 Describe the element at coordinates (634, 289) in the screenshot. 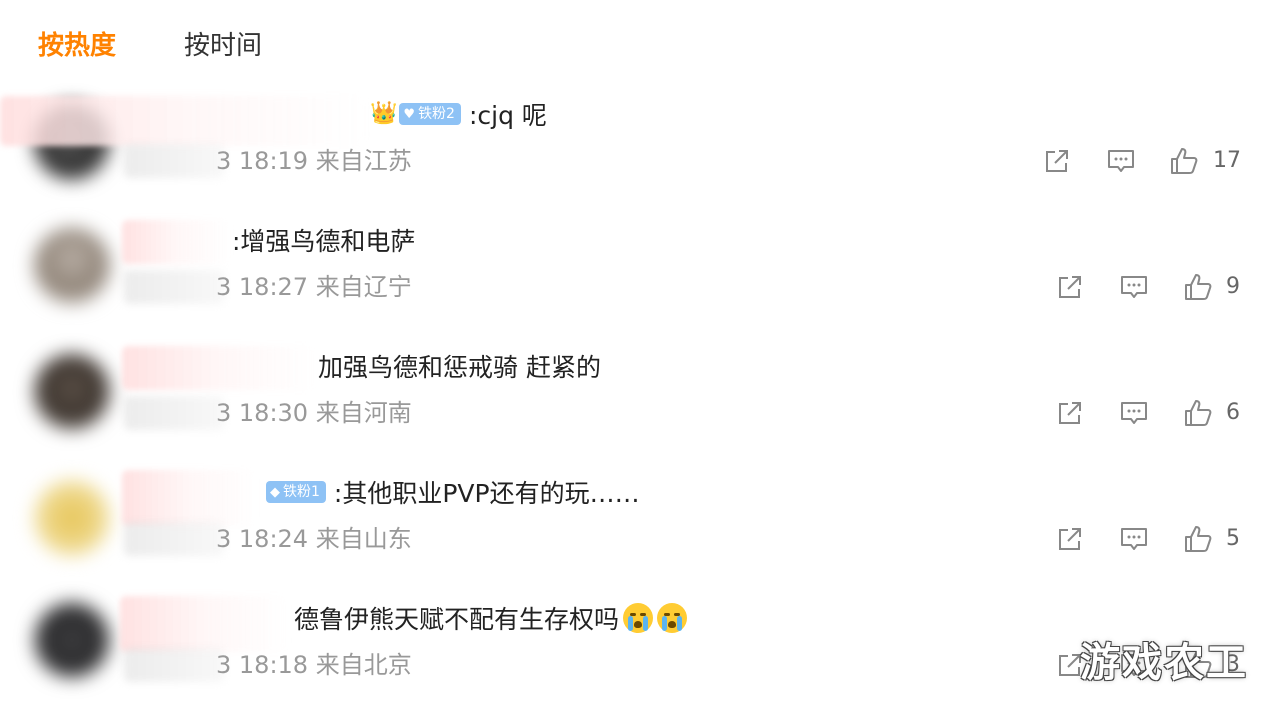

I see `comment-actions: 9` at that location.